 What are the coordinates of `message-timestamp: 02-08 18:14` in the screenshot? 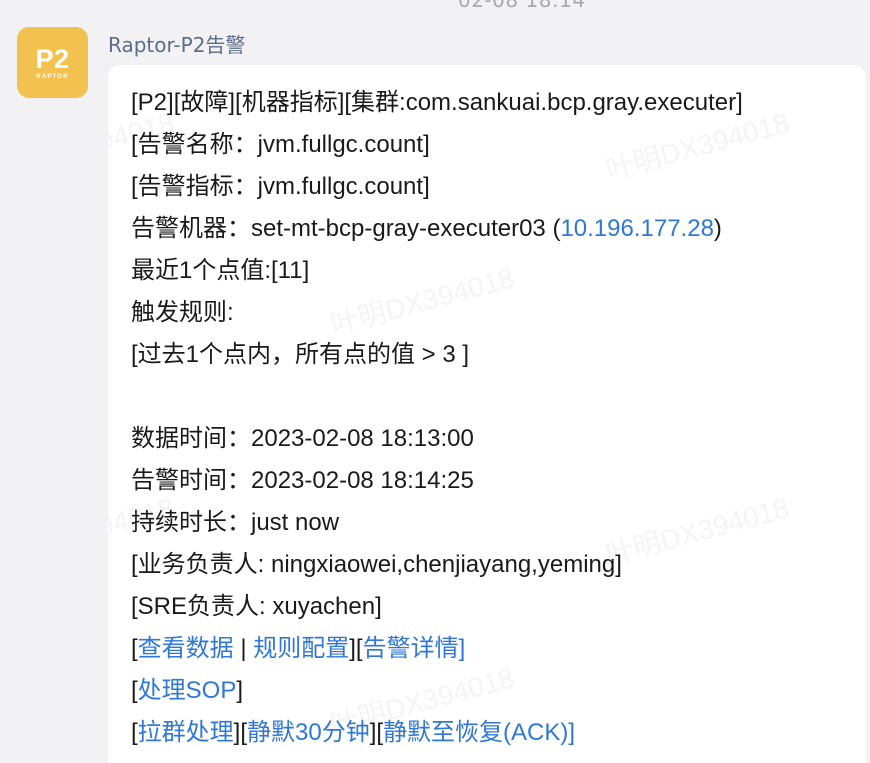 It's located at (522, 6).